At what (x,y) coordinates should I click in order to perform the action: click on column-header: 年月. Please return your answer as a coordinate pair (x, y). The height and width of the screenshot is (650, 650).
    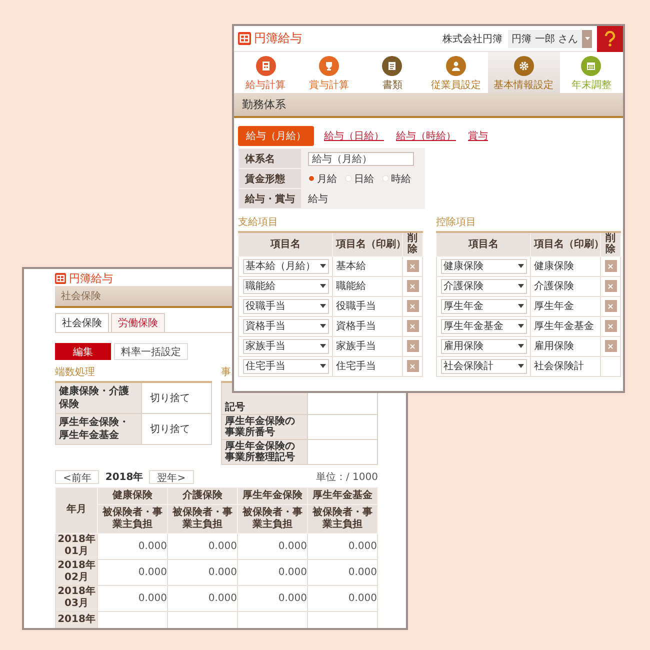
    Looking at the image, I should click on (77, 510).